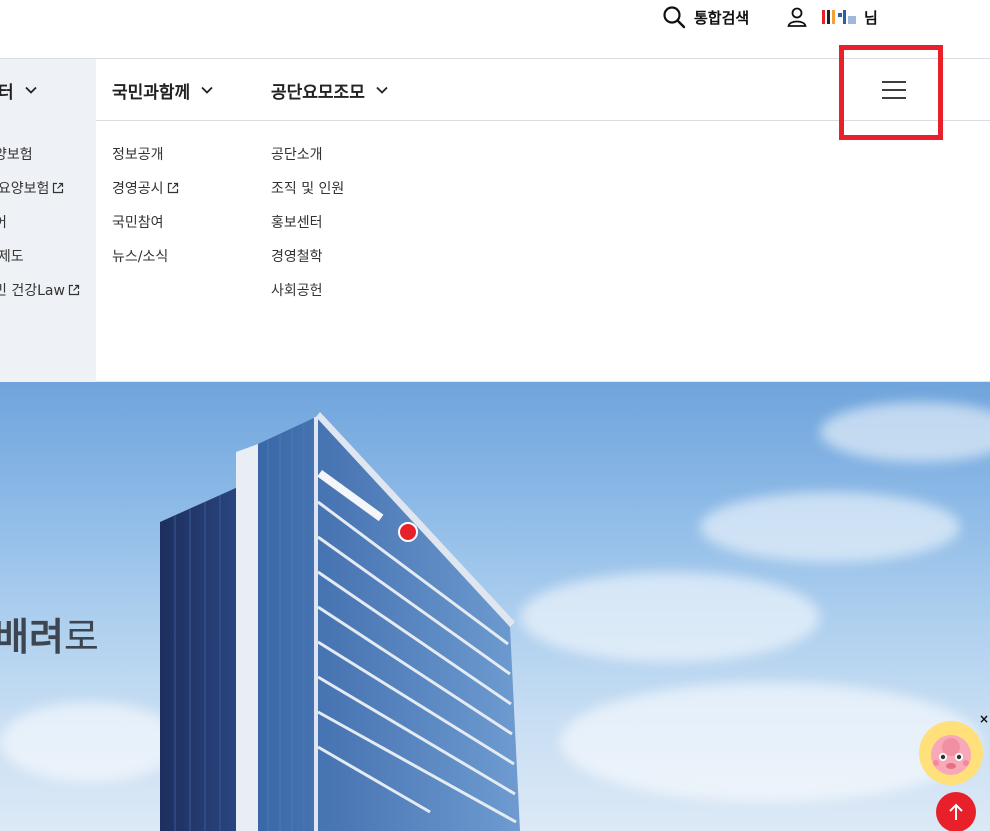 This screenshot has width=990, height=831. I want to click on submenu-label: 공단소개, so click(297, 155).